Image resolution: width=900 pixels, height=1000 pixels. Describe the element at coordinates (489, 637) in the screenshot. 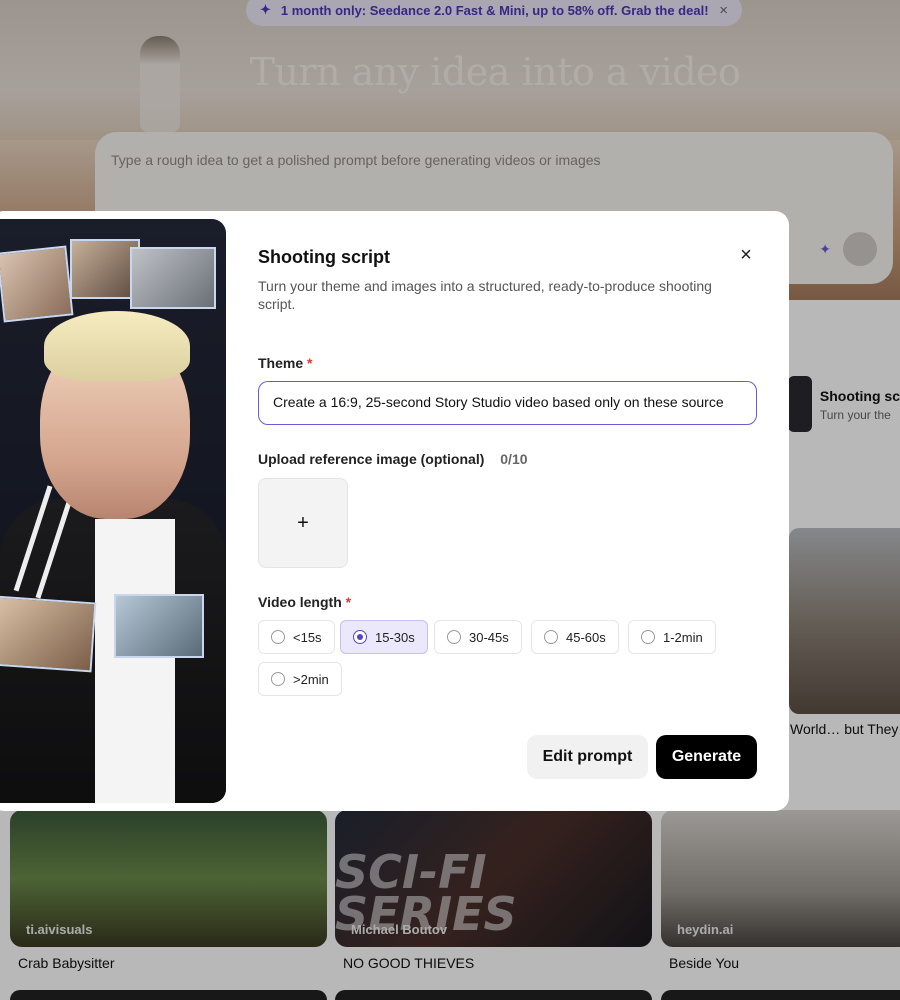

I see `length-option-label: 30-45s` at that location.